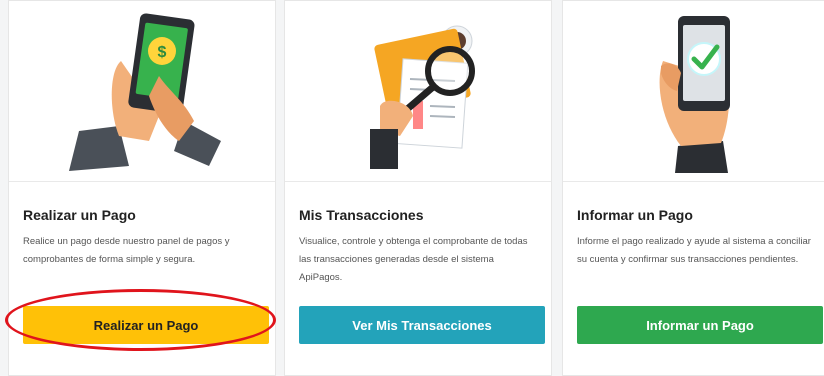  I want to click on realizar-pago-button: Realizar un Pago, so click(146, 325).